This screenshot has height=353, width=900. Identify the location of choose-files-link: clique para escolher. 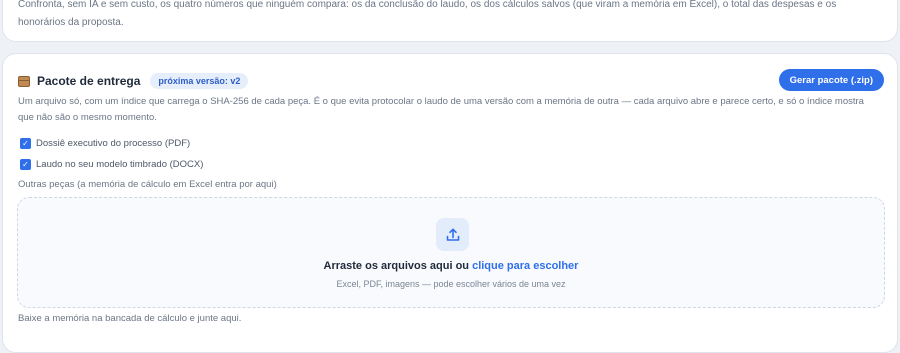
(525, 266).